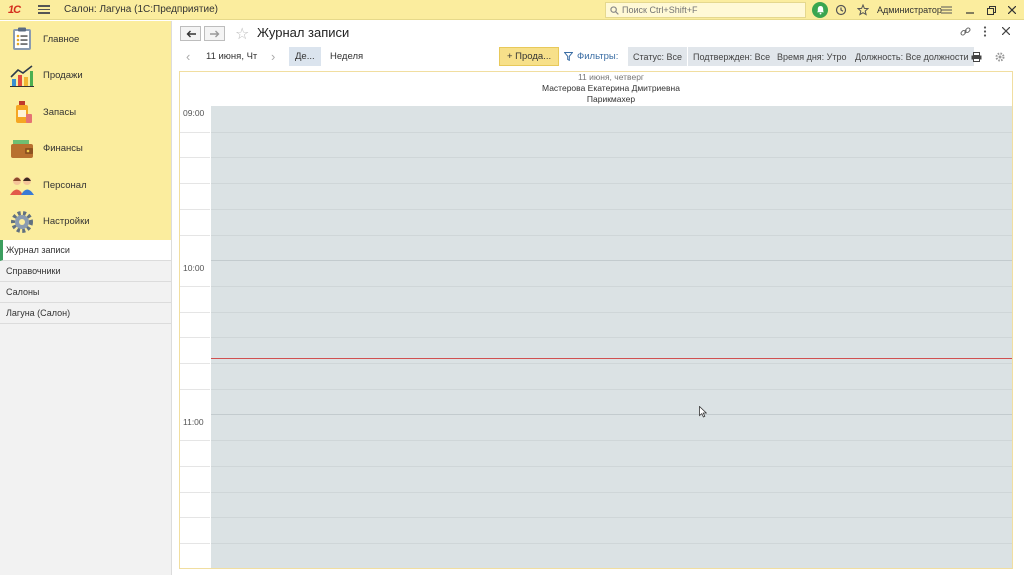 The height and width of the screenshot is (575, 1024). Describe the element at coordinates (912, 56) in the screenshot. I see `filter-chip-position: Должность: Все должности` at that location.